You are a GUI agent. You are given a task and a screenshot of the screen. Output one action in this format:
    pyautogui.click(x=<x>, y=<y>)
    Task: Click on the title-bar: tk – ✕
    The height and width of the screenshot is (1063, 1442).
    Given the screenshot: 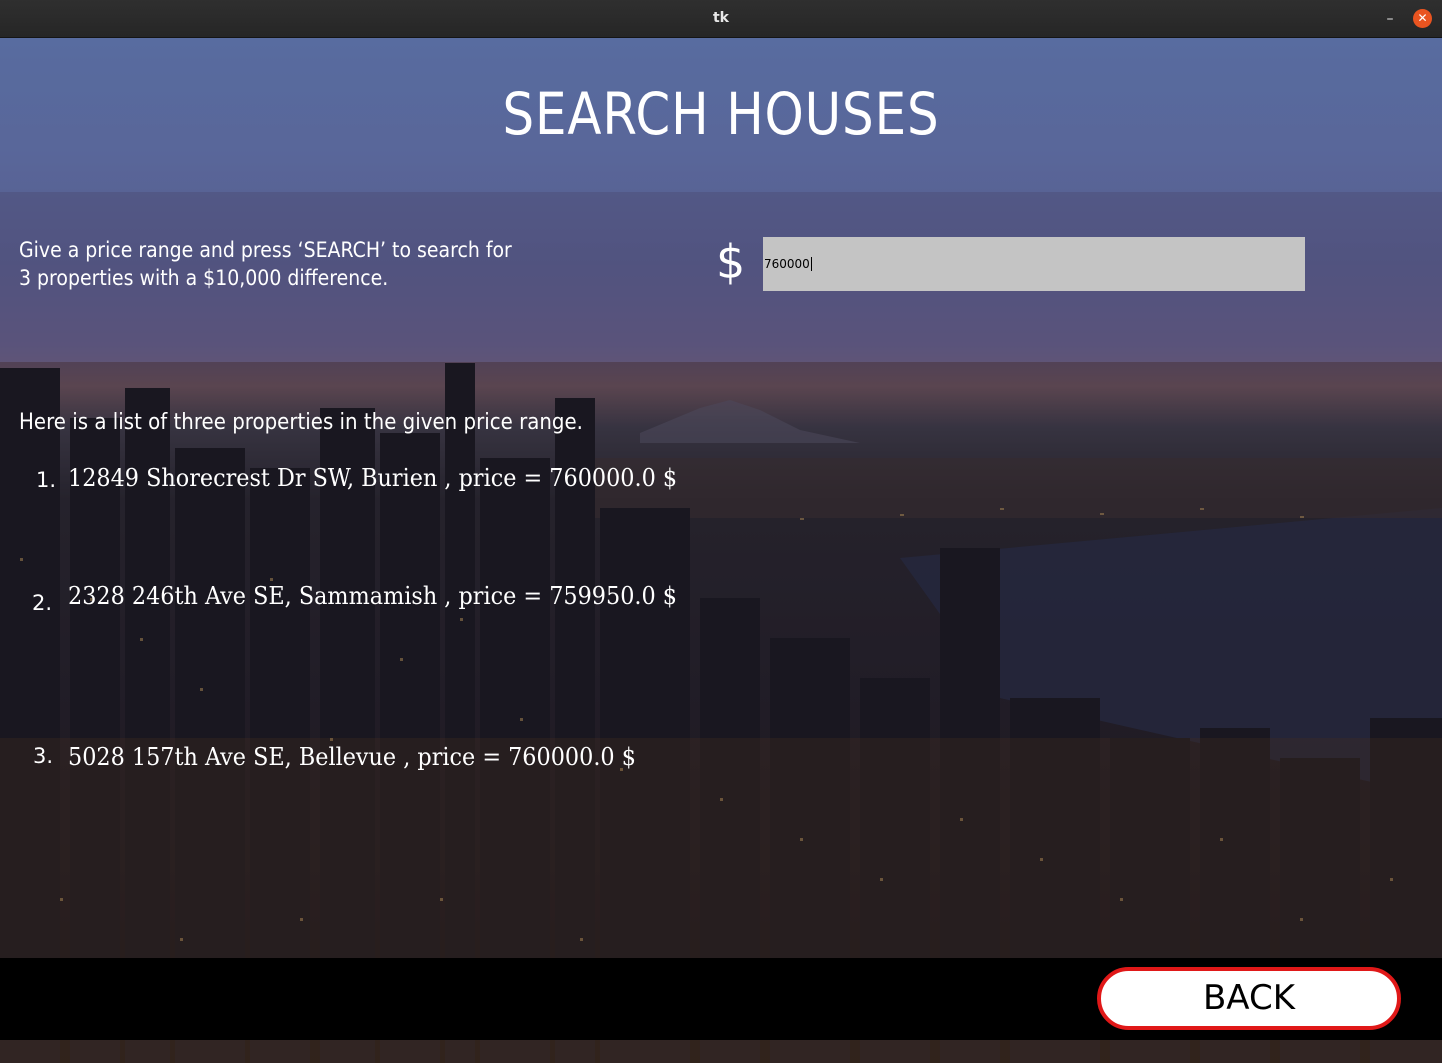 What is the action you would take?
    pyautogui.click(x=721, y=19)
    